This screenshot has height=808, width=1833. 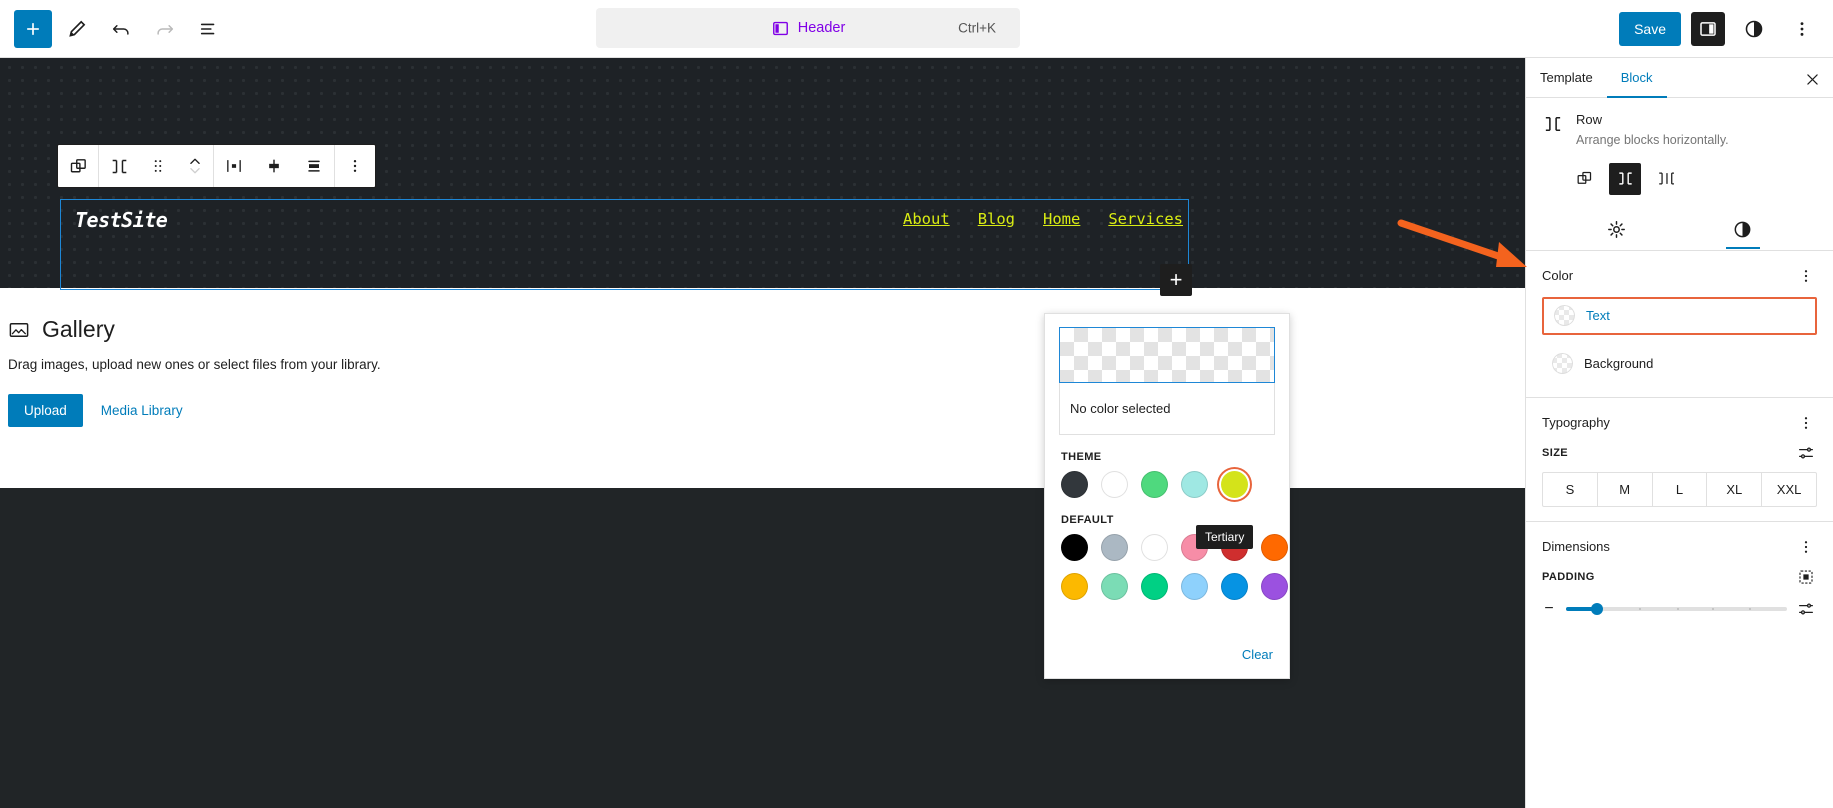 I want to click on redo-button, so click(x=165, y=29).